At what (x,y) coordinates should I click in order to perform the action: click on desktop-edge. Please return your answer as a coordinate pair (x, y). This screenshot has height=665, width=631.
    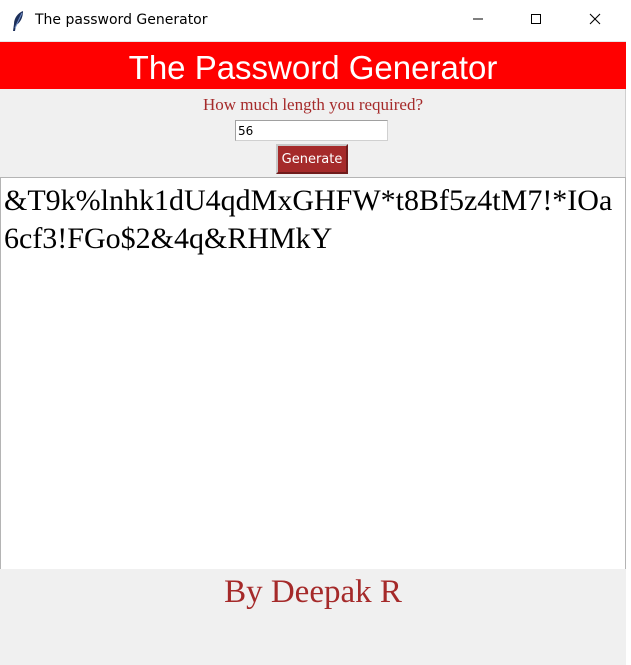
    Looking at the image, I should click on (628, 332).